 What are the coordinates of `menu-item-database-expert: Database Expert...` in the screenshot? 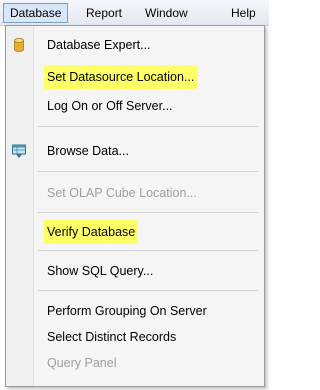 It's located at (135, 45).